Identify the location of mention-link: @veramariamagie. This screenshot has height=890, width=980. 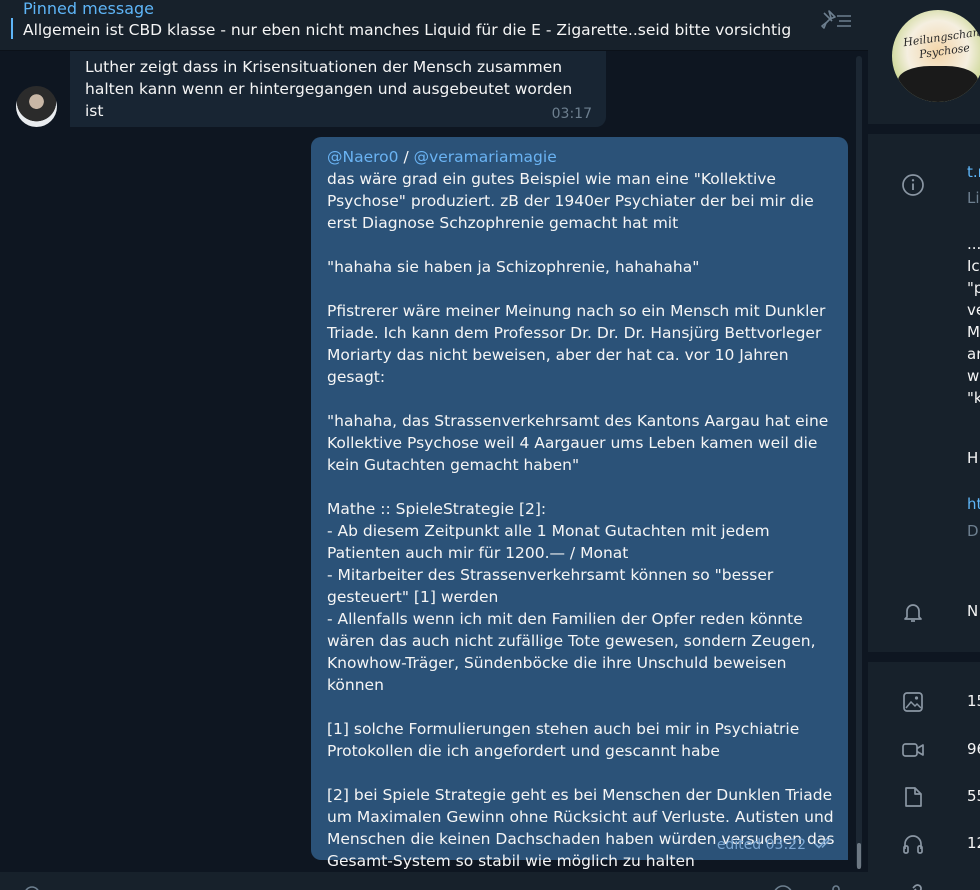
(485, 157).